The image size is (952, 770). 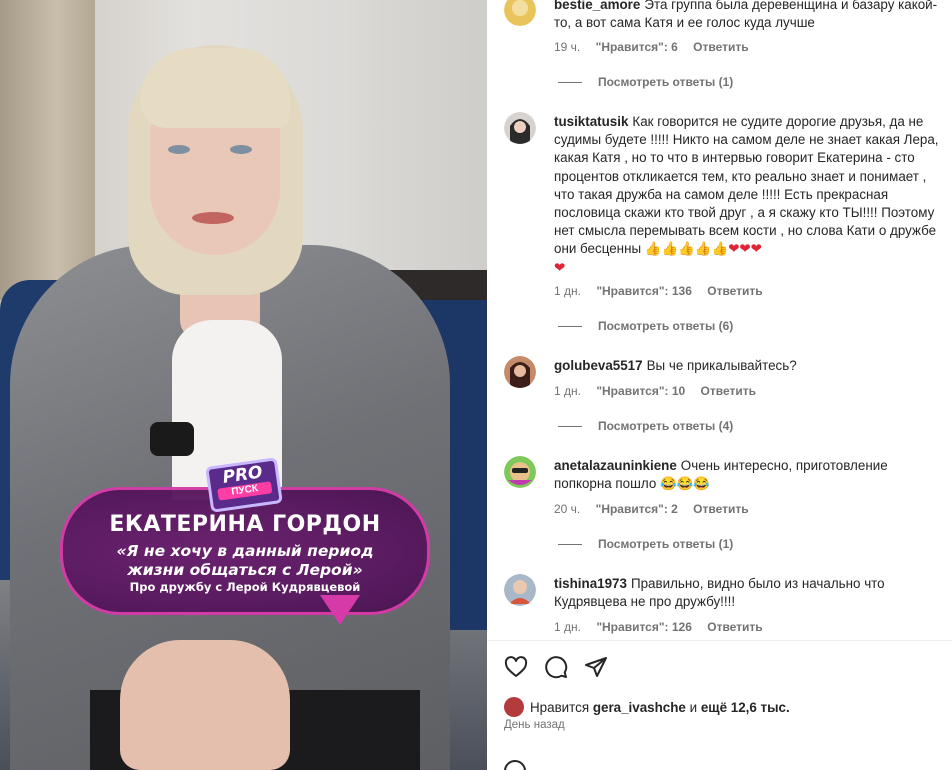 I want to click on view-replies-button: Посмотреть ответы (6), so click(x=645, y=326).